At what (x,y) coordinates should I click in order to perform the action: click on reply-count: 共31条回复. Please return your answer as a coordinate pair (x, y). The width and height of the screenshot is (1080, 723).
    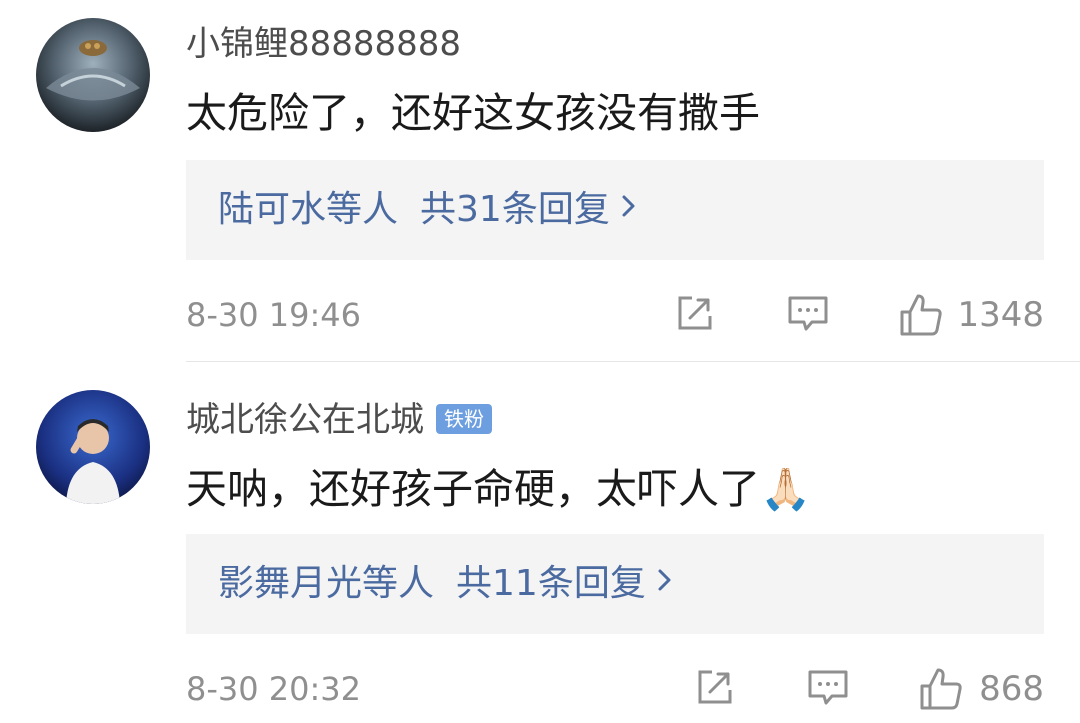
    Looking at the image, I should click on (515, 209).